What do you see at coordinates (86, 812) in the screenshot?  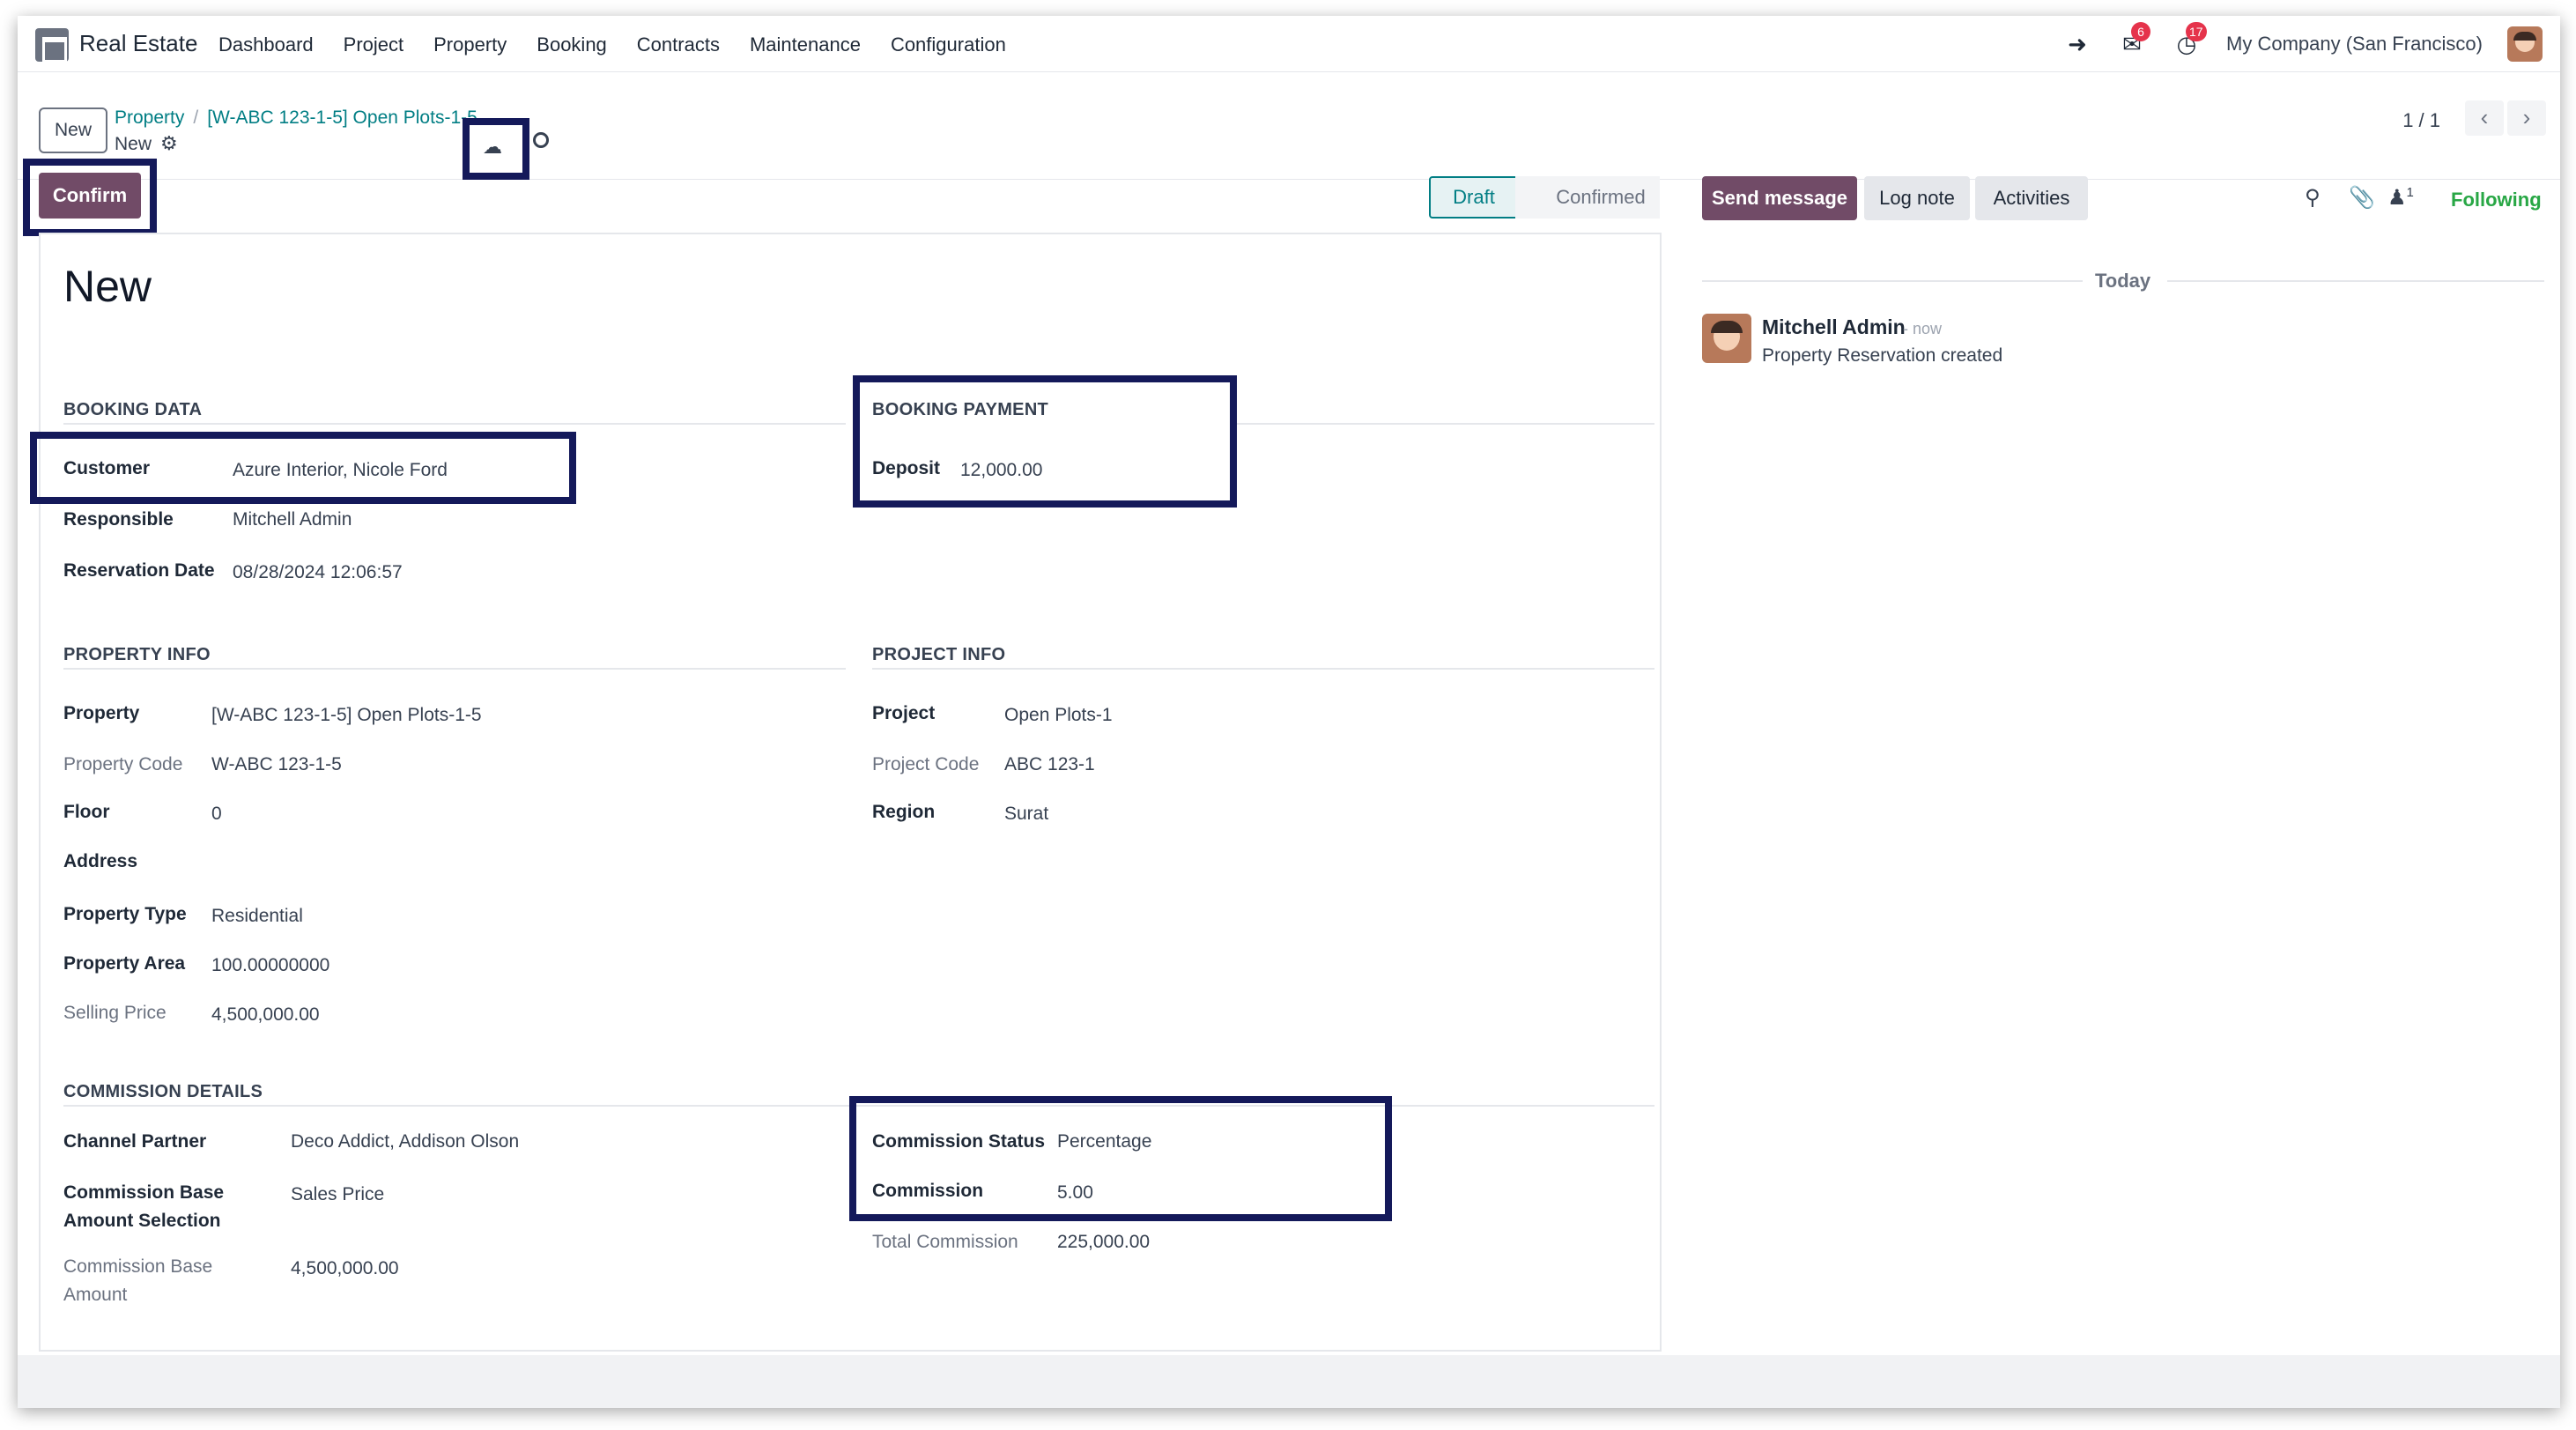 I see `floor-label: Floor` at bounding box center [86, 812].